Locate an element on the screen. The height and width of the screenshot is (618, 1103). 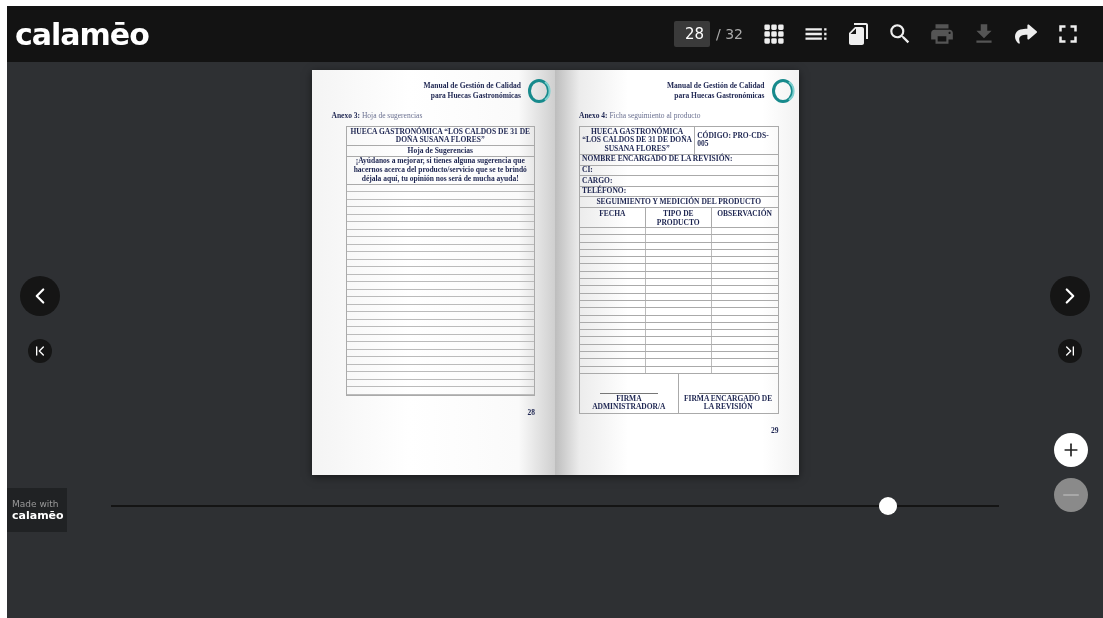
pages-icon is located at coordinates (858, 34).